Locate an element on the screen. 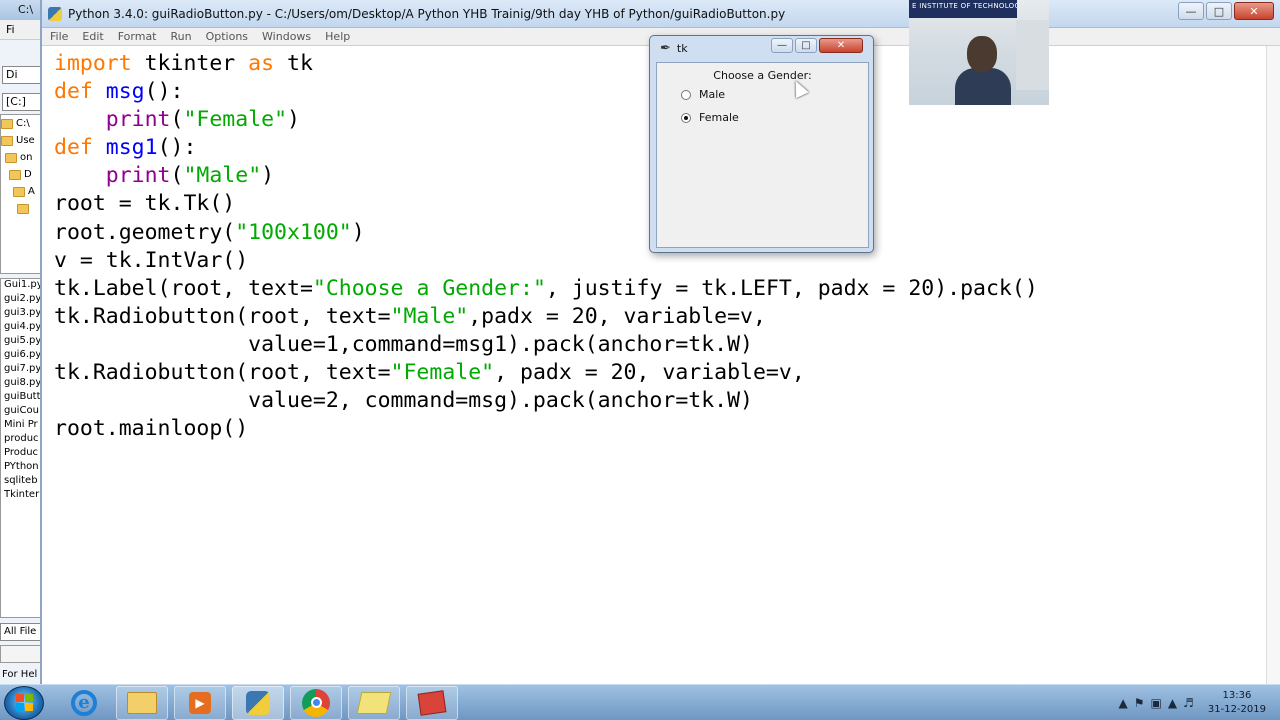 This screenshot has width=1280, height=720. taskbar-file-explorer is located at coordinates (142, 702).